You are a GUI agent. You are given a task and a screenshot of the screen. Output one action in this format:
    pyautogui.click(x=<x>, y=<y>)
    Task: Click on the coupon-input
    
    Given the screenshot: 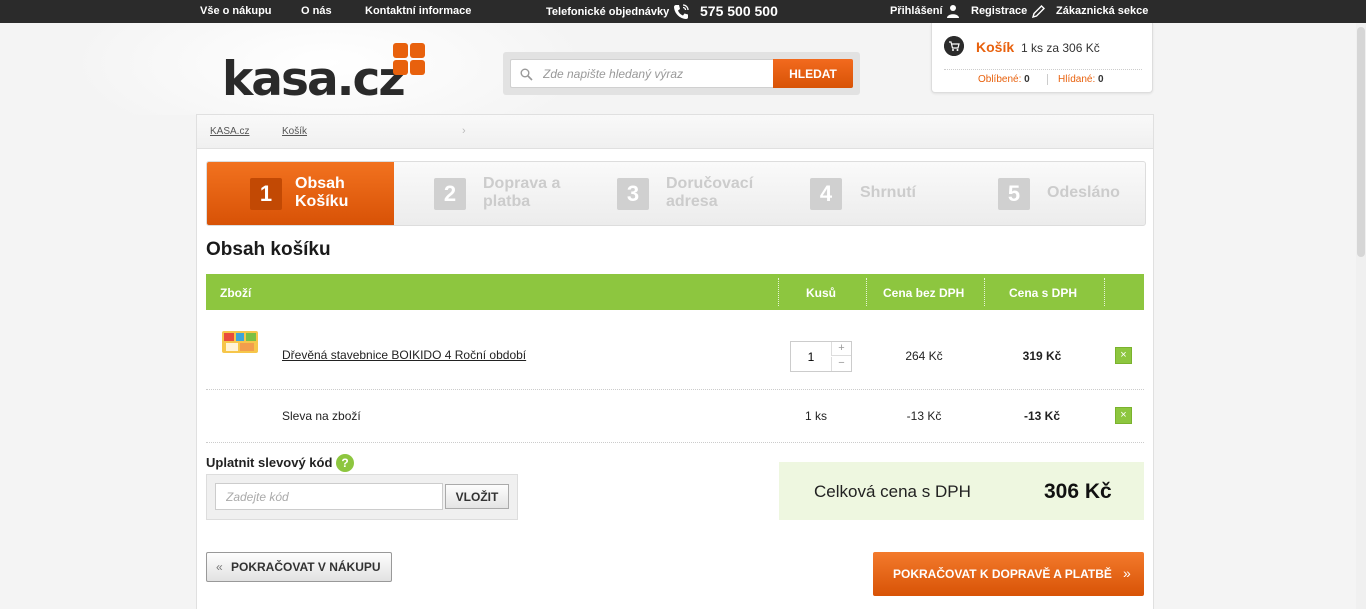 What is the action you would take?
    pyautogui.click(x=329, y=496)
    